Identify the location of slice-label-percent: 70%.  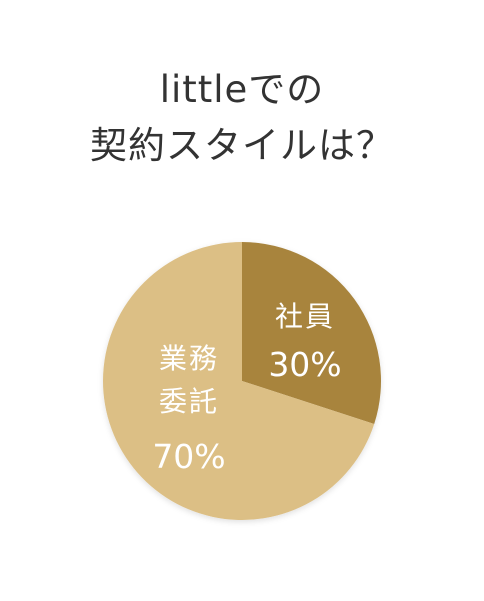
(188, 456).